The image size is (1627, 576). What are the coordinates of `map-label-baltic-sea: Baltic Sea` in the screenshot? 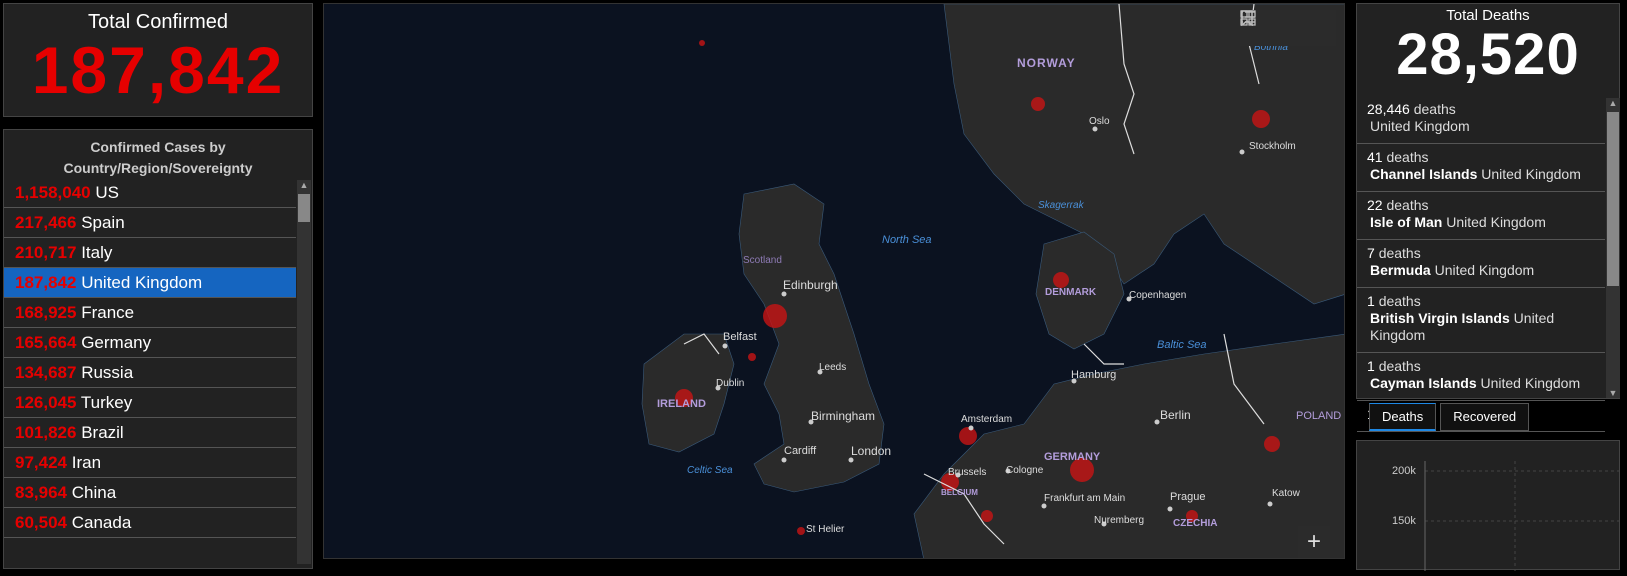 It's located at (1182, 345).